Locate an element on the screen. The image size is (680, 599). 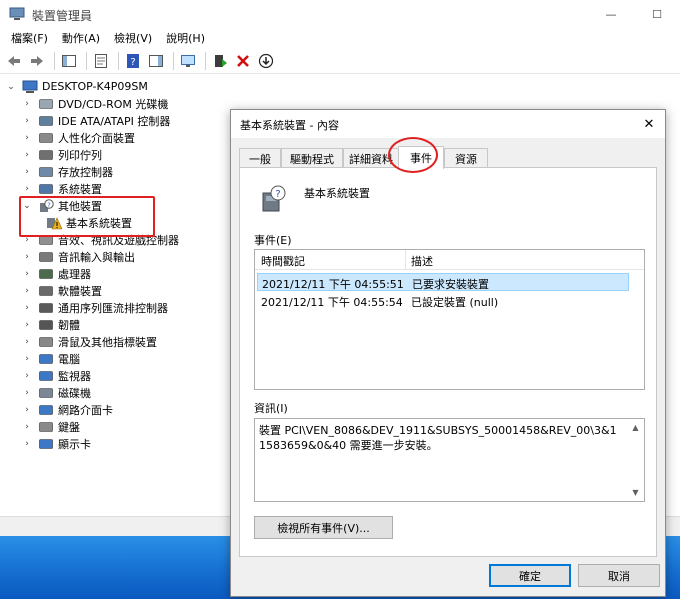
tree-item-disk-drive: › 磁碟機 is located at coordinates (56, 392).